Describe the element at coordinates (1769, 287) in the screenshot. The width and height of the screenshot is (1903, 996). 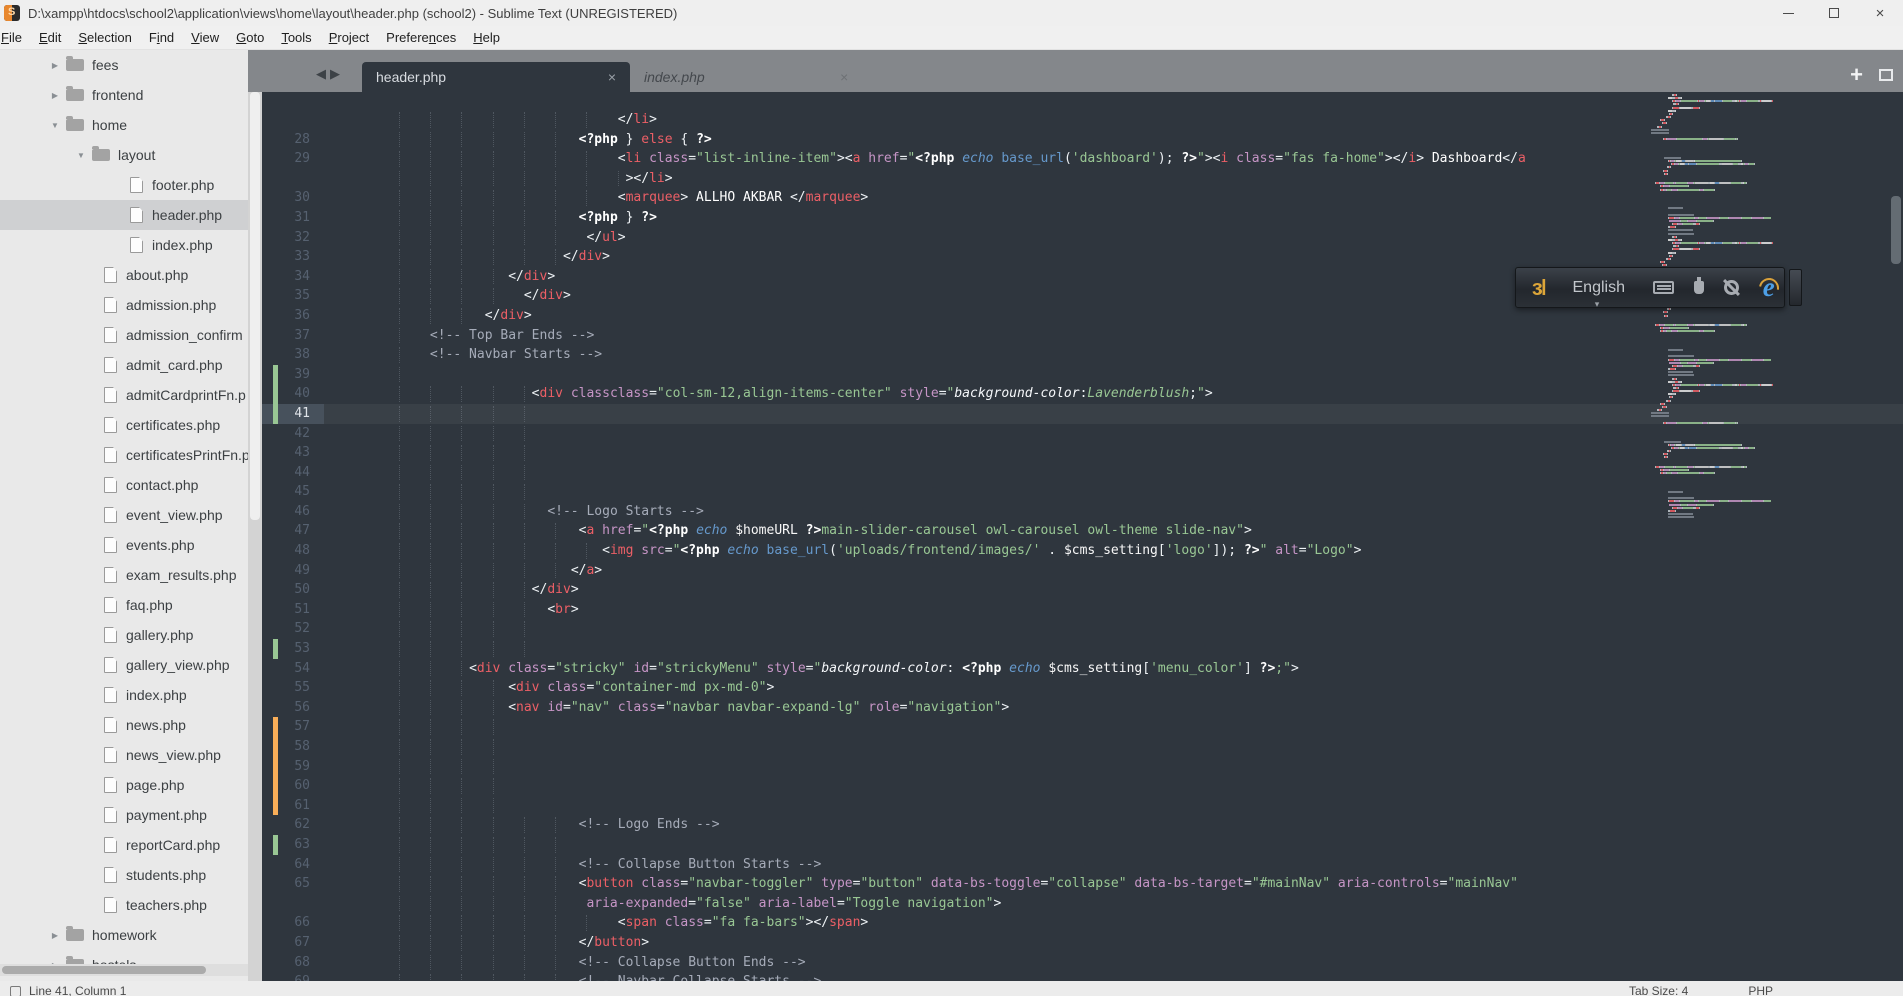
I see `internet-explorer-icon: e` at that location.